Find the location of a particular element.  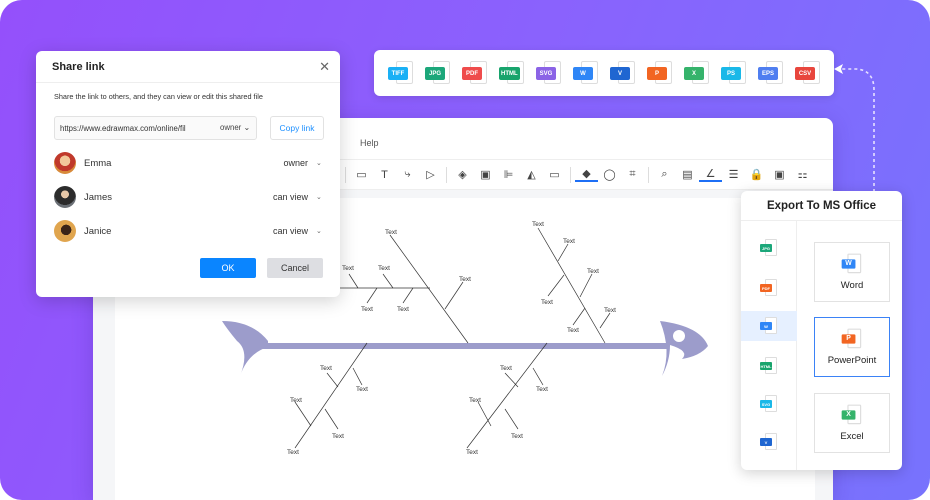

eps-file-icon: EPS is located at coordinates (773, 73).